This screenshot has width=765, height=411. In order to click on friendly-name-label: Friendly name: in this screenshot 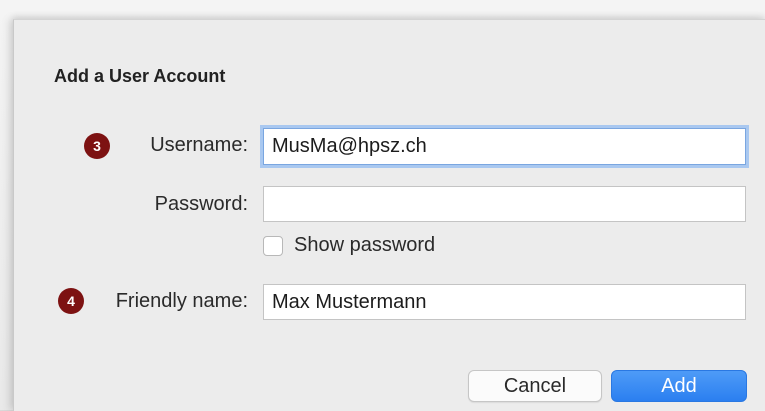, I will do `click(181, 301)`.